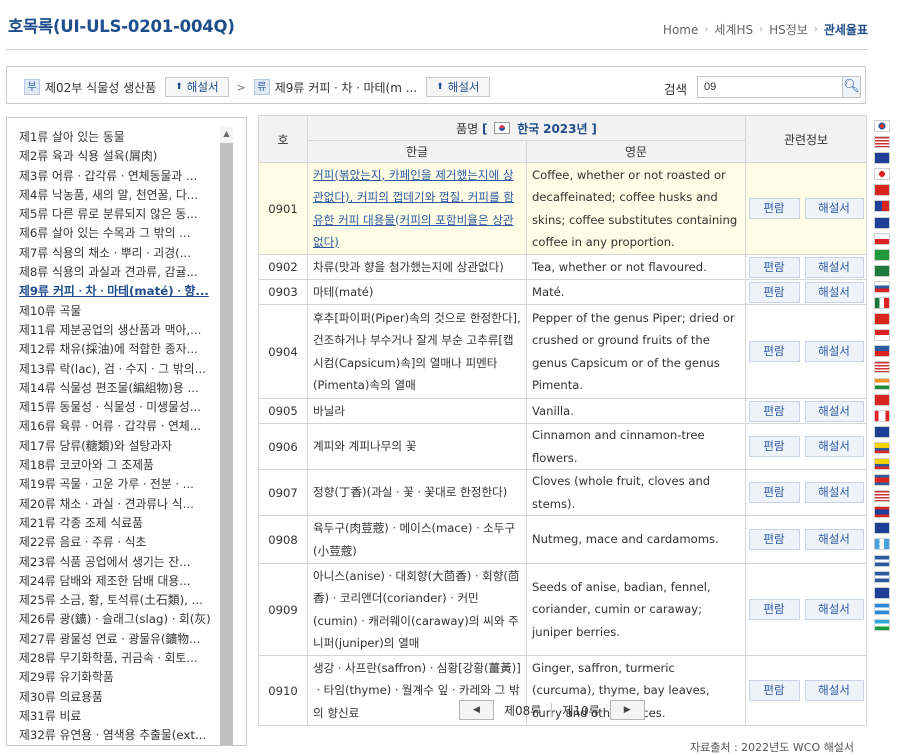 The height and width of the screenshot is (755, 902). Describe the element at coordinates (882, 367) in the screenshot. I see `flag-us2-icon` at that location.